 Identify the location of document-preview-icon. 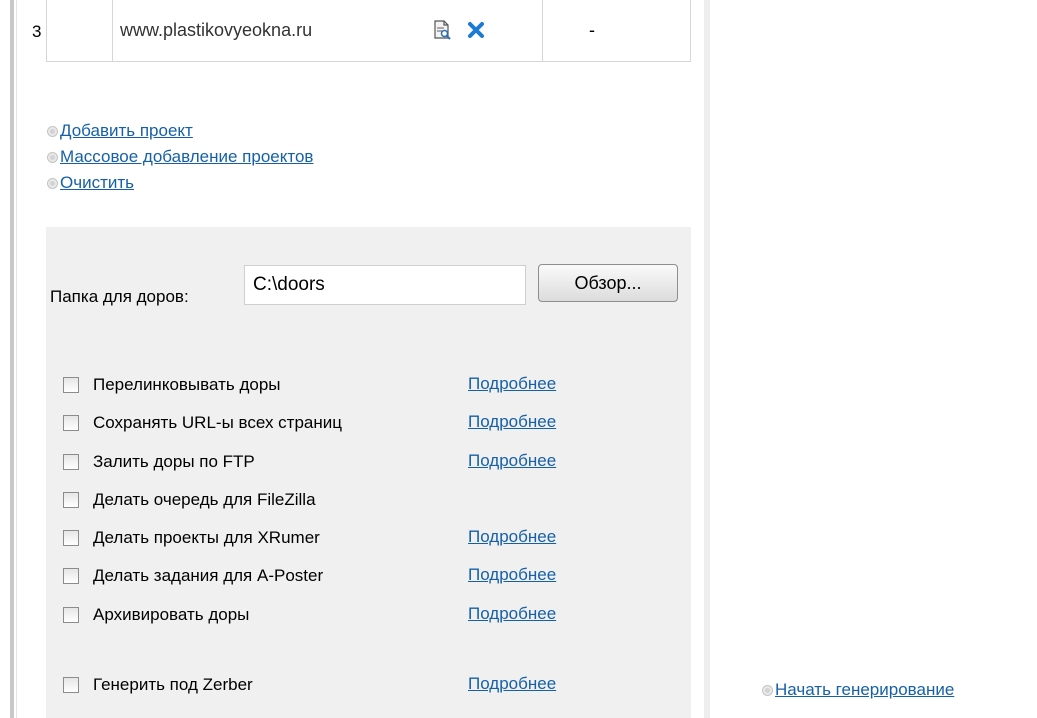
(442, 32).